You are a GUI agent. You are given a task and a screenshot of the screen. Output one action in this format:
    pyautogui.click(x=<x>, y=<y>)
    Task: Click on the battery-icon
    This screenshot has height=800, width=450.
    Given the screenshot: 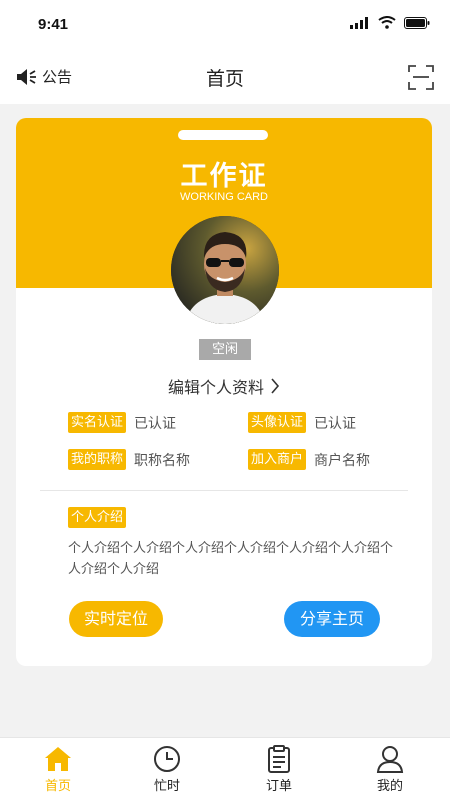 What is the action you would take?
    pyautogui.click(x=417, y=22)
    